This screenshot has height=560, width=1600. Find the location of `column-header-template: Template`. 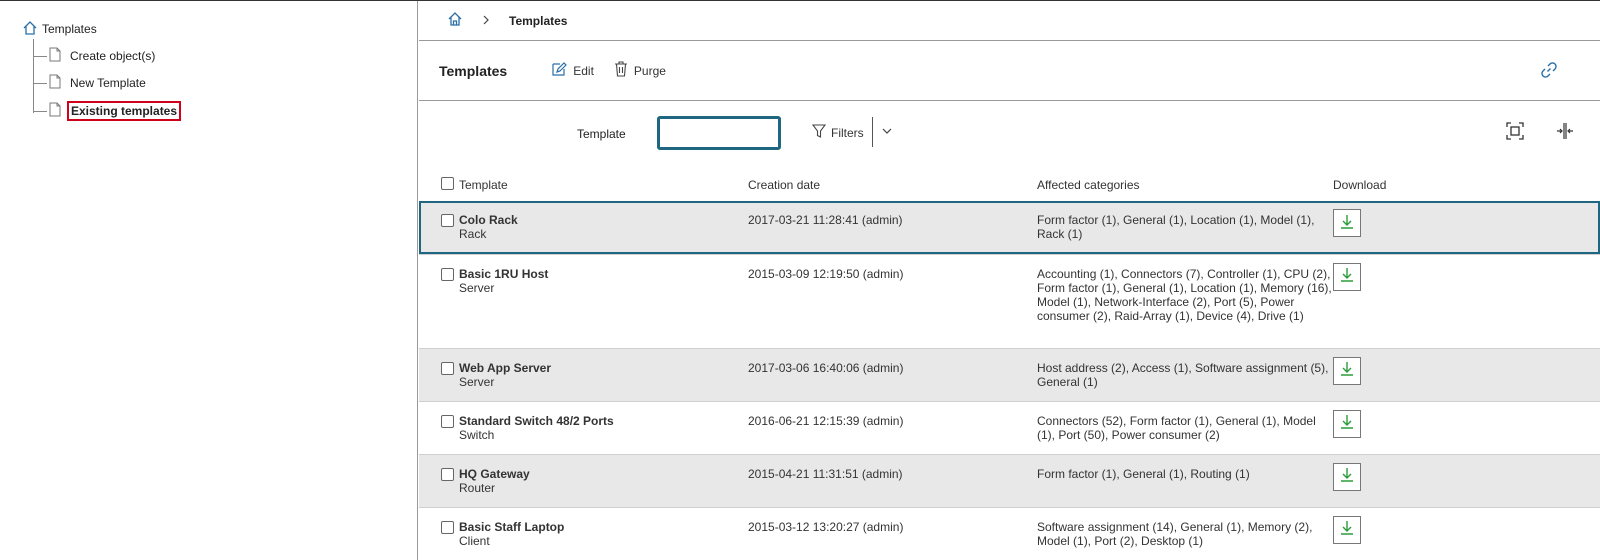

column-header-template: Template is located at coordinates (603, 183).